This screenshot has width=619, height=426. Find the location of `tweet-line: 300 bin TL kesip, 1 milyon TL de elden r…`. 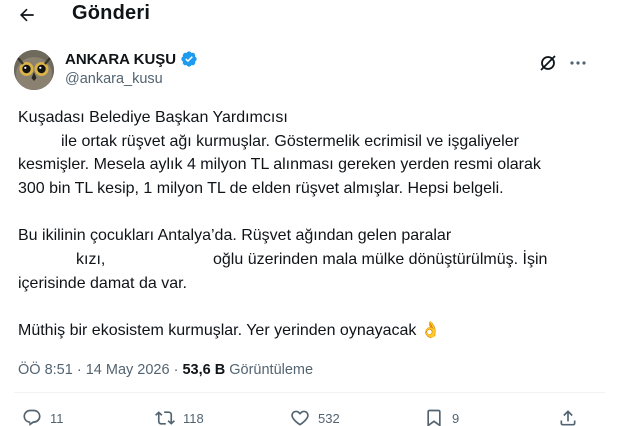

tweet-line: 300 bin TL kesip, 1 milyon TL de elden r… is located at coordinates (261, 188).